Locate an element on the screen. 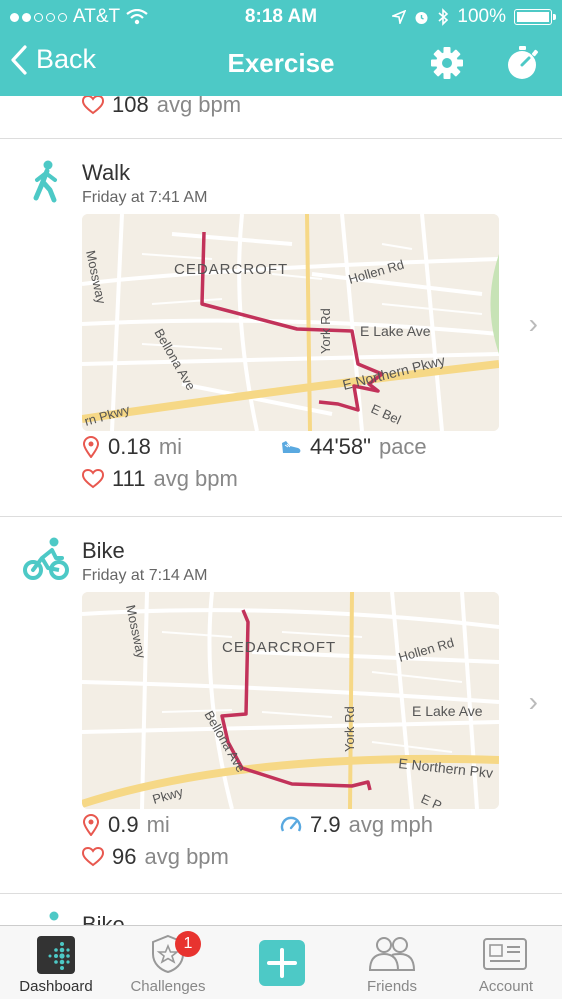 The width and height of the screenshot is (562, 1000). battery-percent: 100% is located at coordinates (481, 16).